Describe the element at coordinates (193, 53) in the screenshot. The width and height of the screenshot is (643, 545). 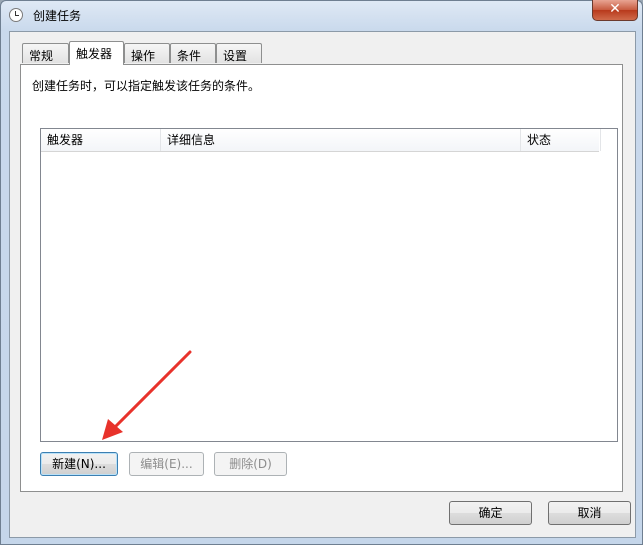
I see `tab-conditions: 条件` at that location.